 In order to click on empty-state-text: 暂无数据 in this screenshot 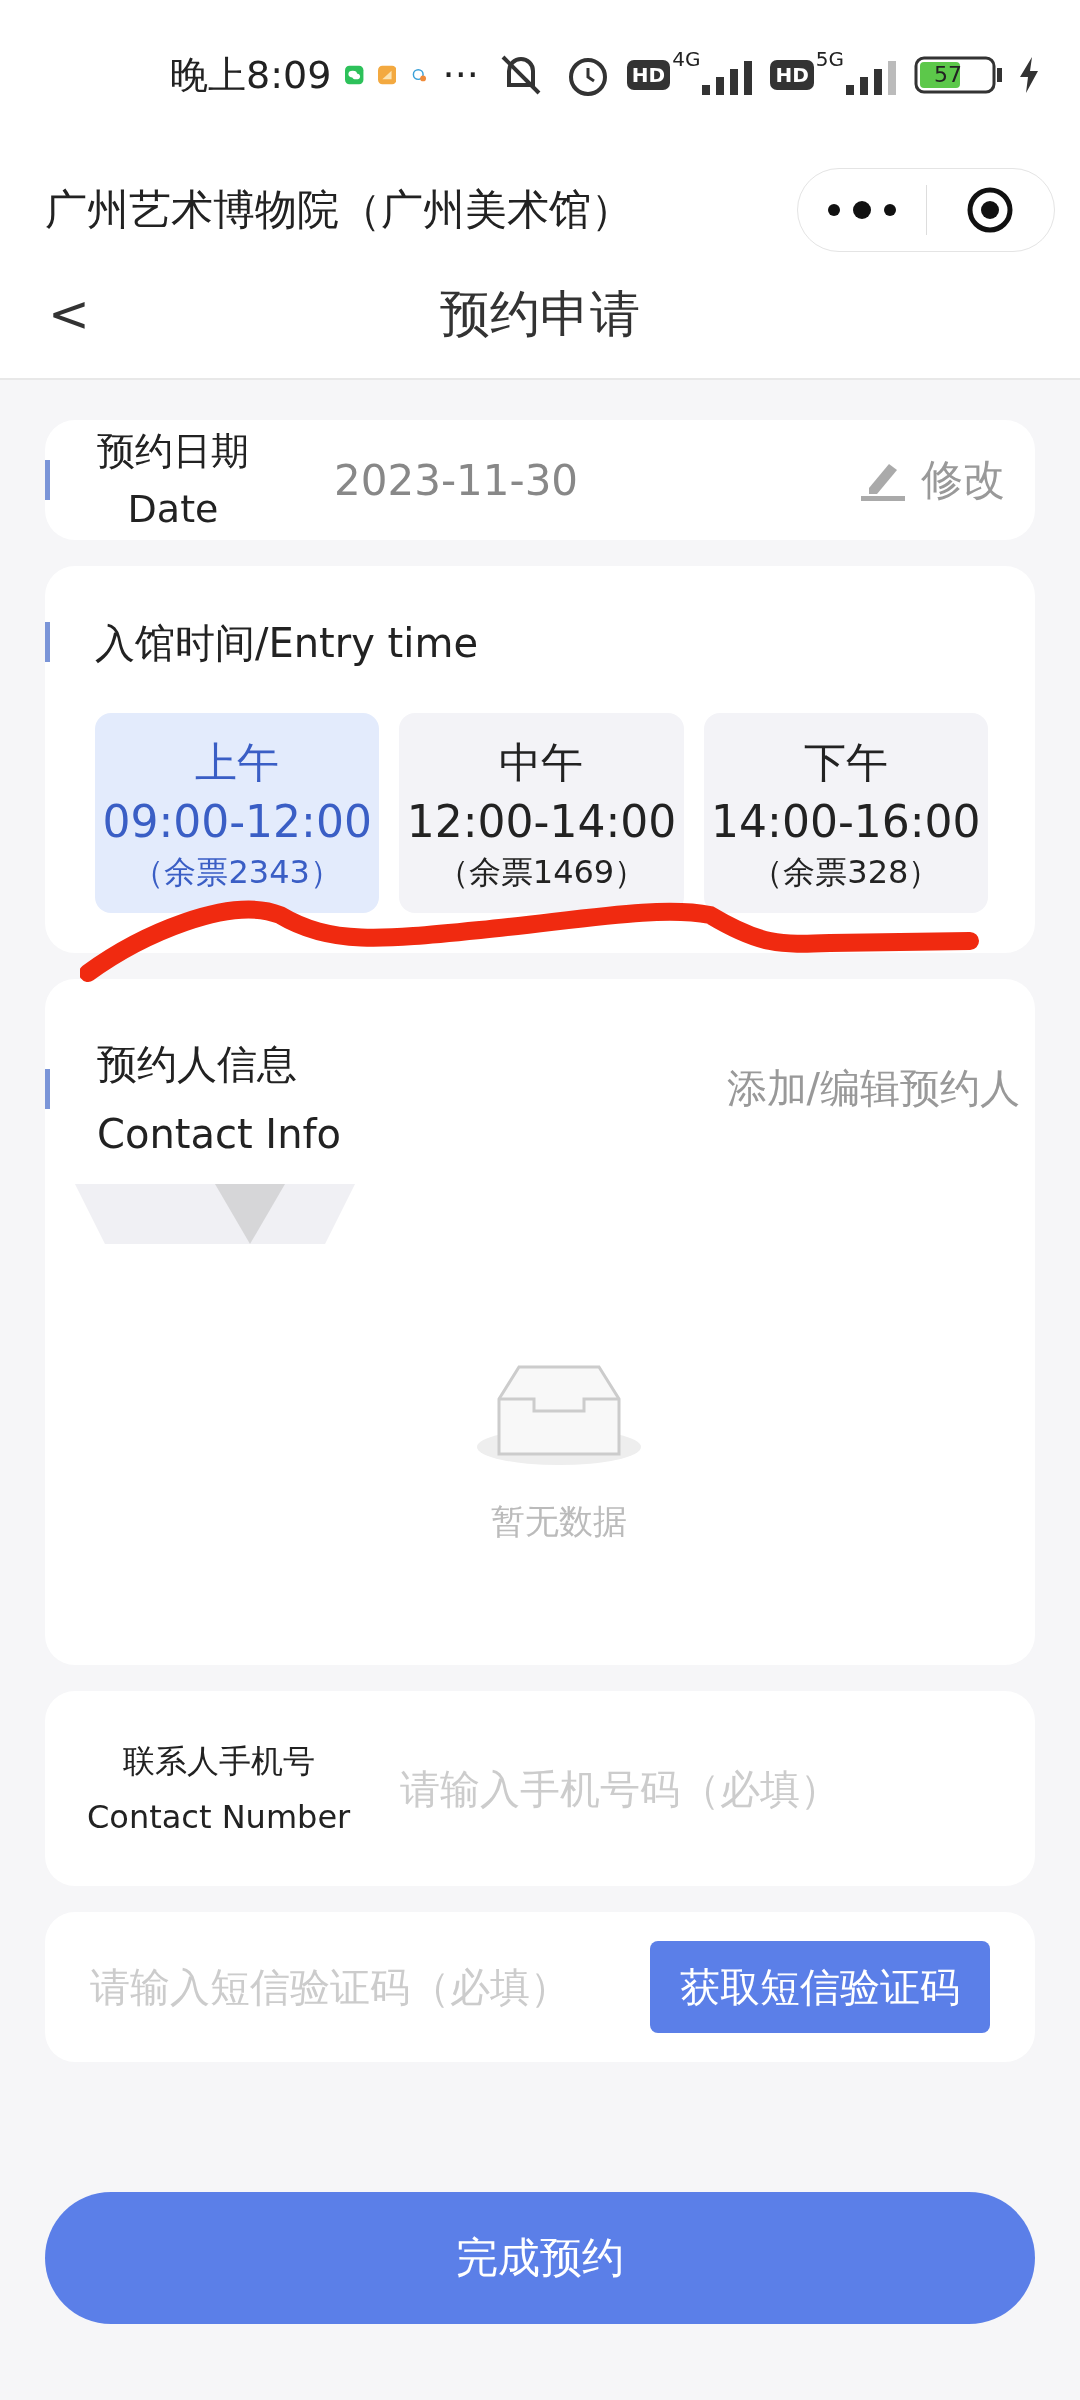, I will do `click(558, 1521)`.